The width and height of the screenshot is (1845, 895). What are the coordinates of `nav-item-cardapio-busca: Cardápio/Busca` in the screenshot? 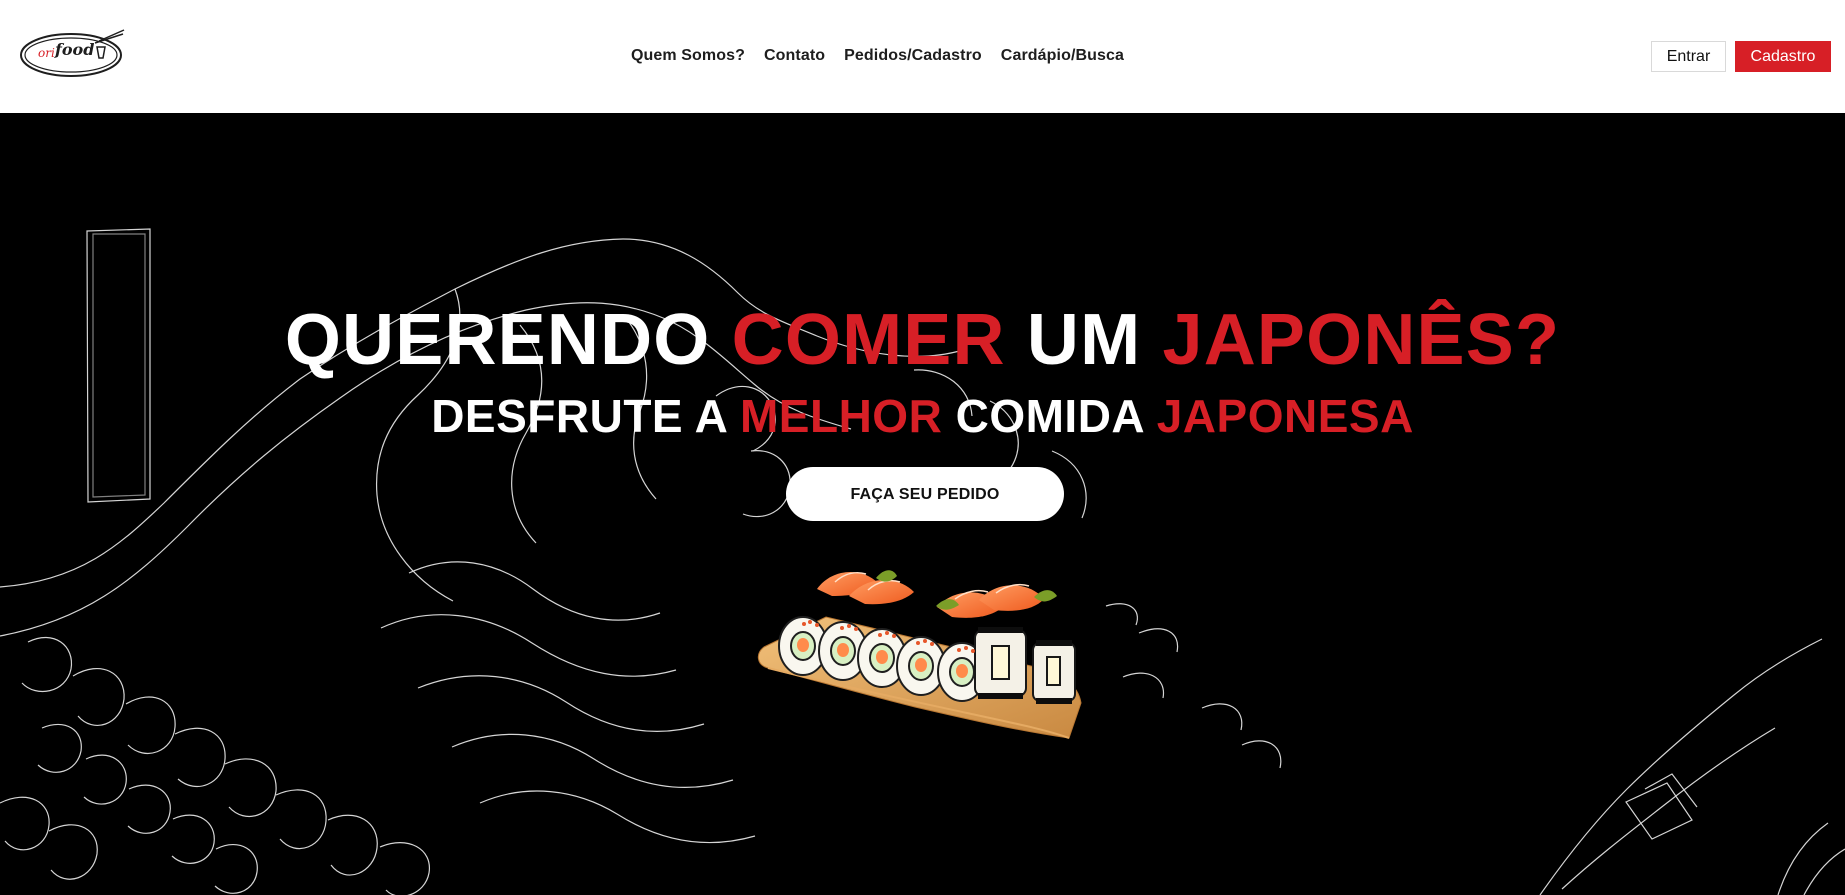 It's located at (1062, 56).